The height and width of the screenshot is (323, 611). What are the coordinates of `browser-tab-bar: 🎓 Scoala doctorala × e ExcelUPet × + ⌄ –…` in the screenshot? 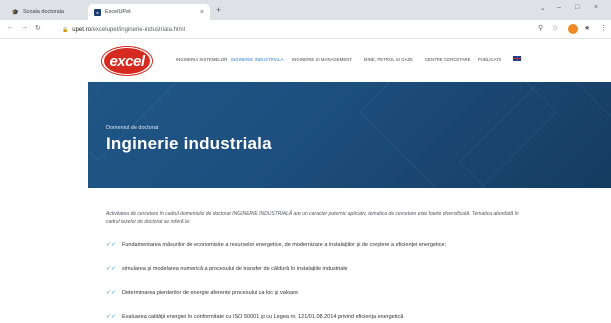 It's located at (305, 10).